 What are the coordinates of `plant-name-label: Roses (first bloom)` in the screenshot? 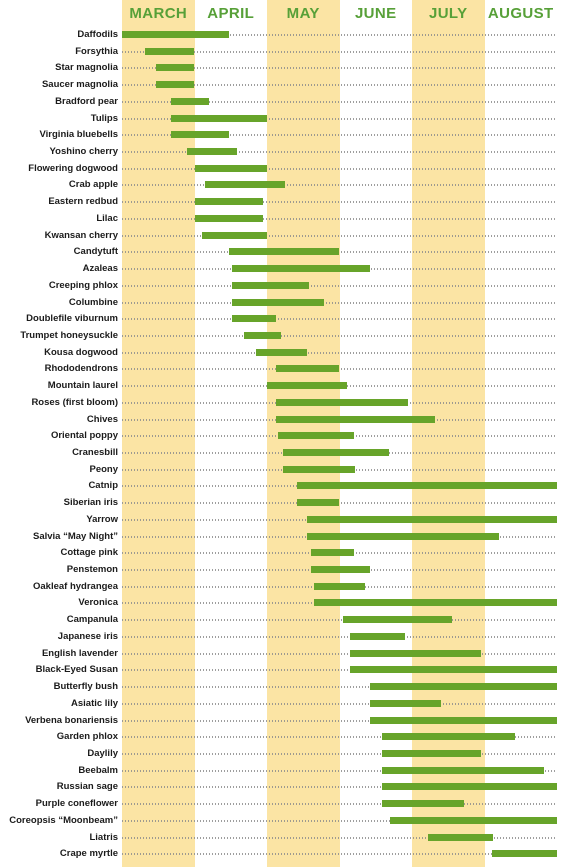 It's located at (74, 402).